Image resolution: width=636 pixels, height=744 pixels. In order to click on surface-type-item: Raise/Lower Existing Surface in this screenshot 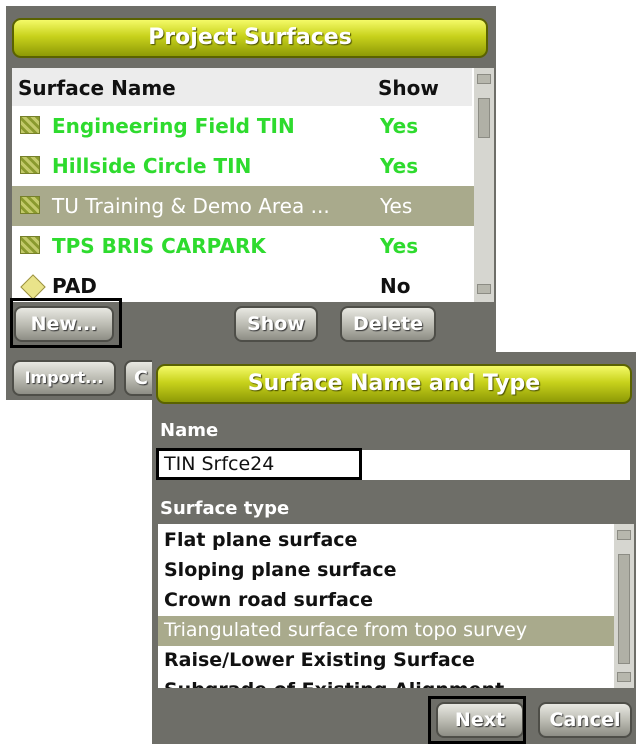, I will do `click(386, 661)`.